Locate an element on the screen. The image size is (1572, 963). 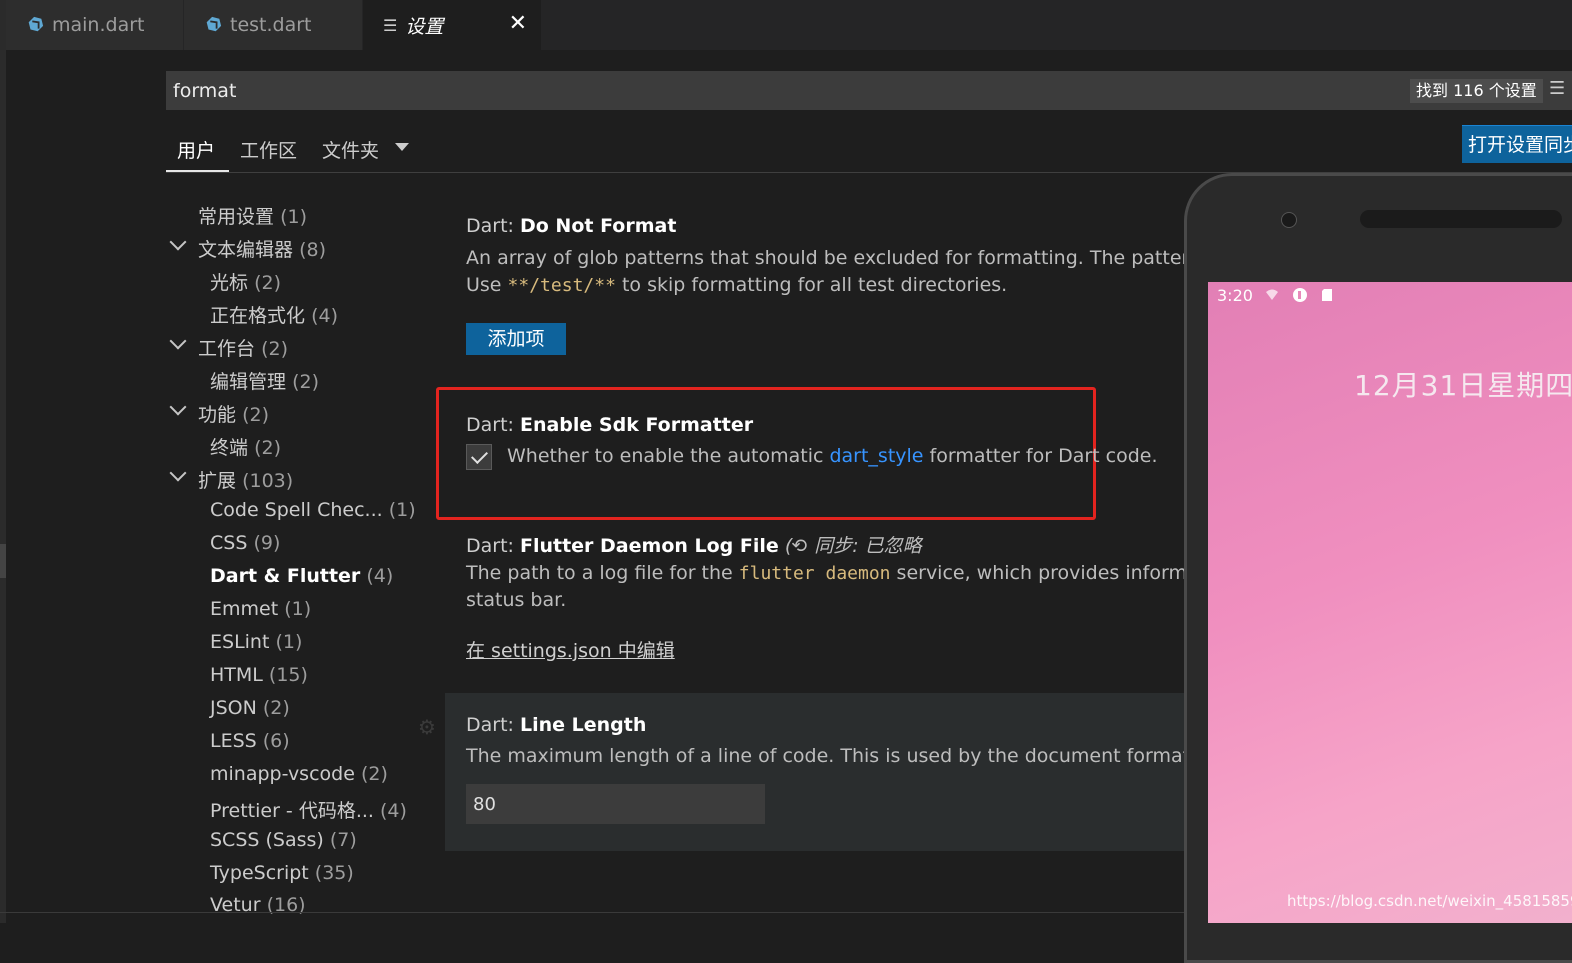
setting-title-flutter-daemon-log-file: Dart: Flutter Daemon Log File (⟲ 同步: 已忽略 is located at coordinates (694, 546).